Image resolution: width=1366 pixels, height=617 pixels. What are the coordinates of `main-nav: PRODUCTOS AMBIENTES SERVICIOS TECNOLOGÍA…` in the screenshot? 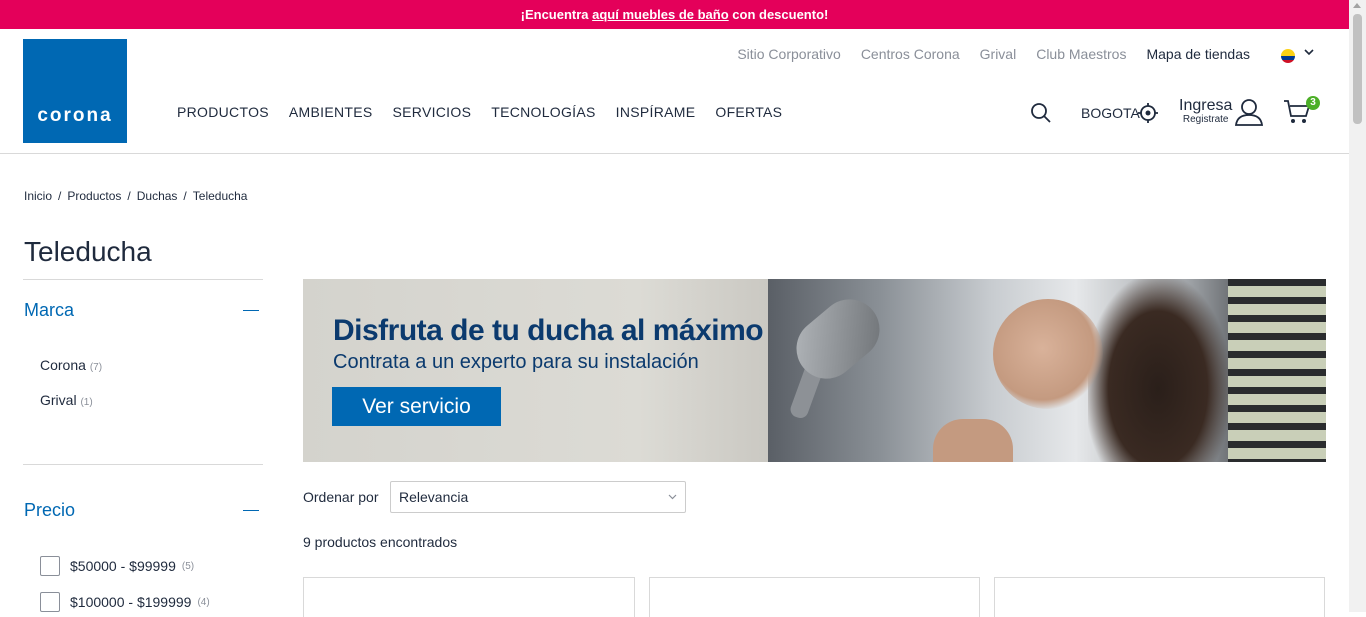 It's located at (479, 112).